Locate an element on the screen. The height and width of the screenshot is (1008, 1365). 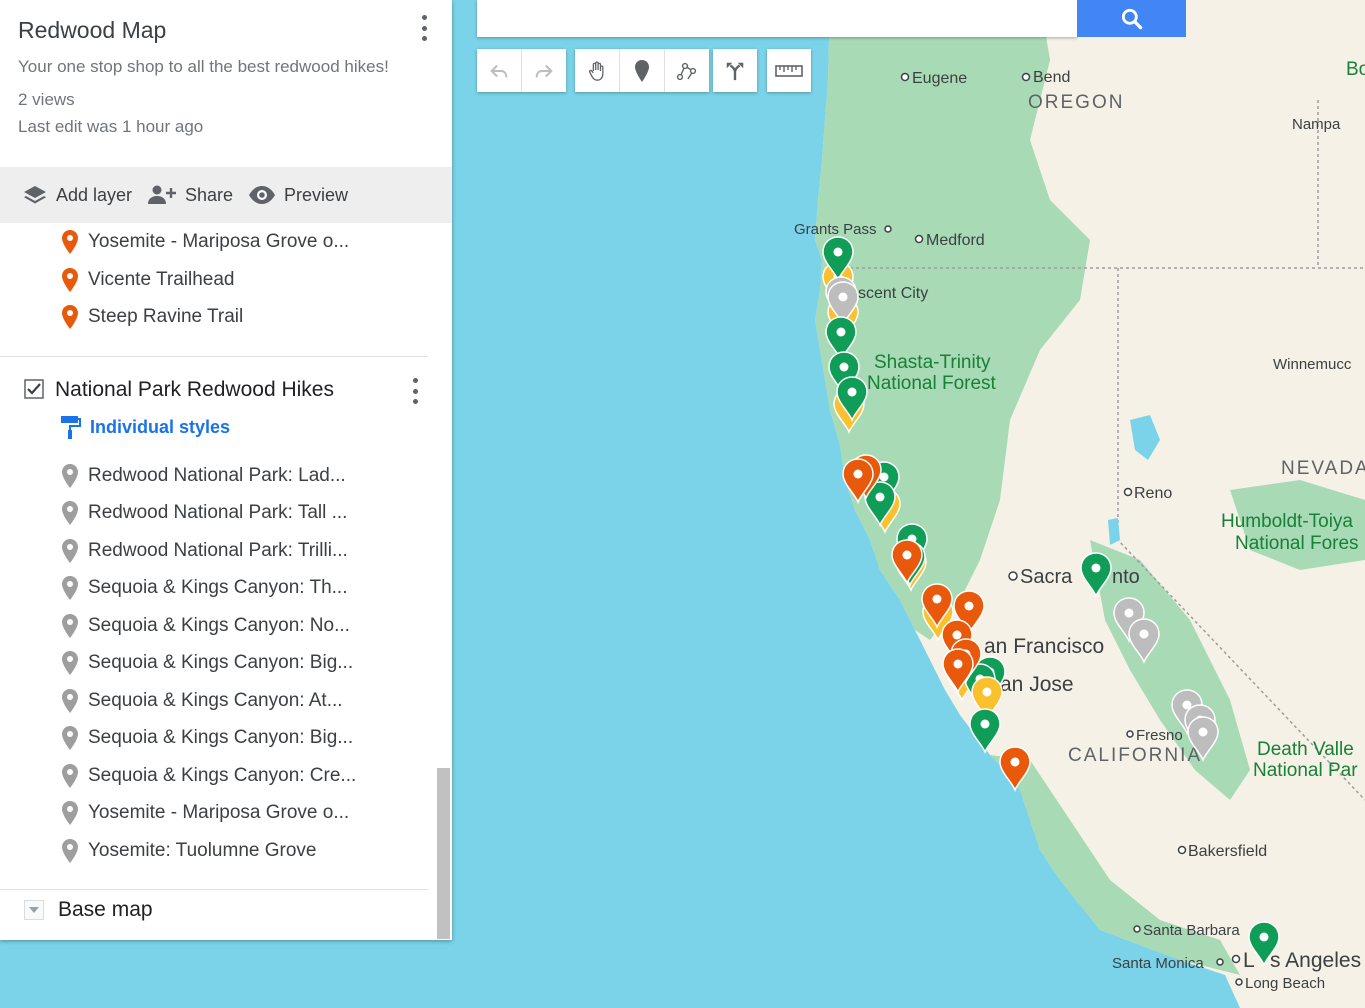
history-tools is located at coordinates (521, 70).